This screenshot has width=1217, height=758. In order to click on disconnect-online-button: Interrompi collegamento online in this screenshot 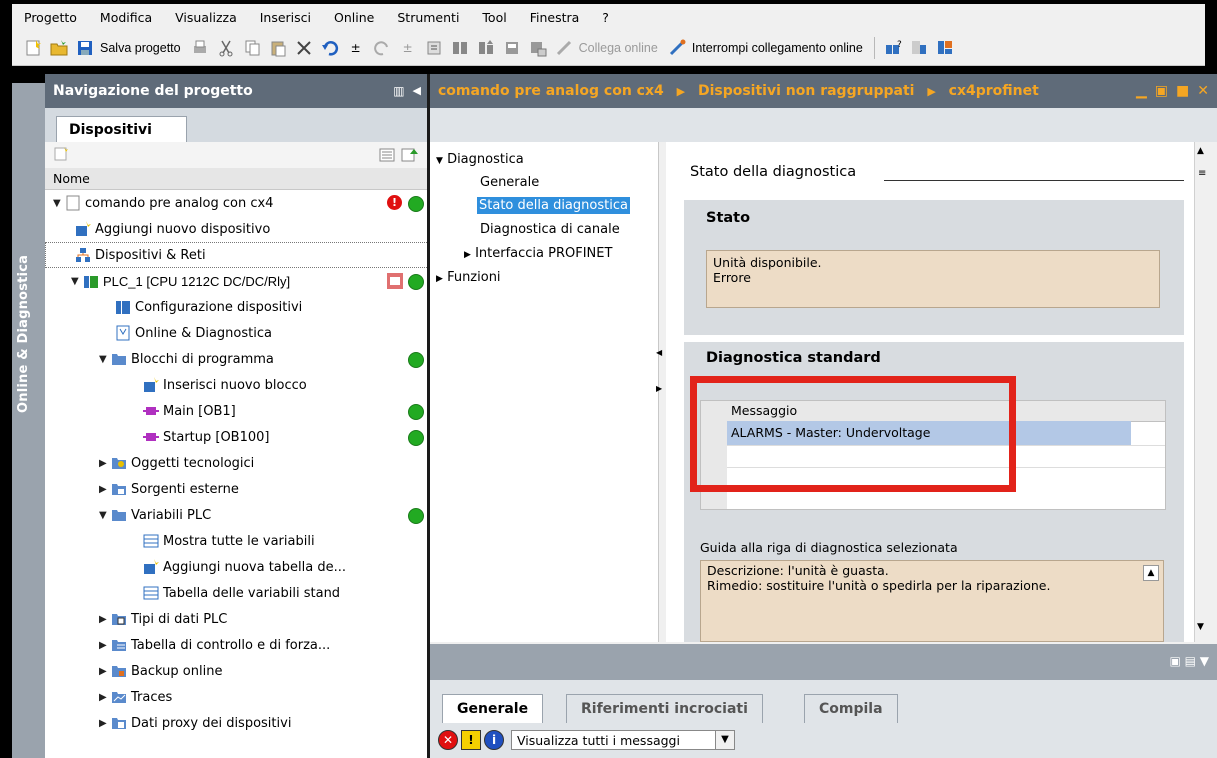, I will do `click(777, 48)`.